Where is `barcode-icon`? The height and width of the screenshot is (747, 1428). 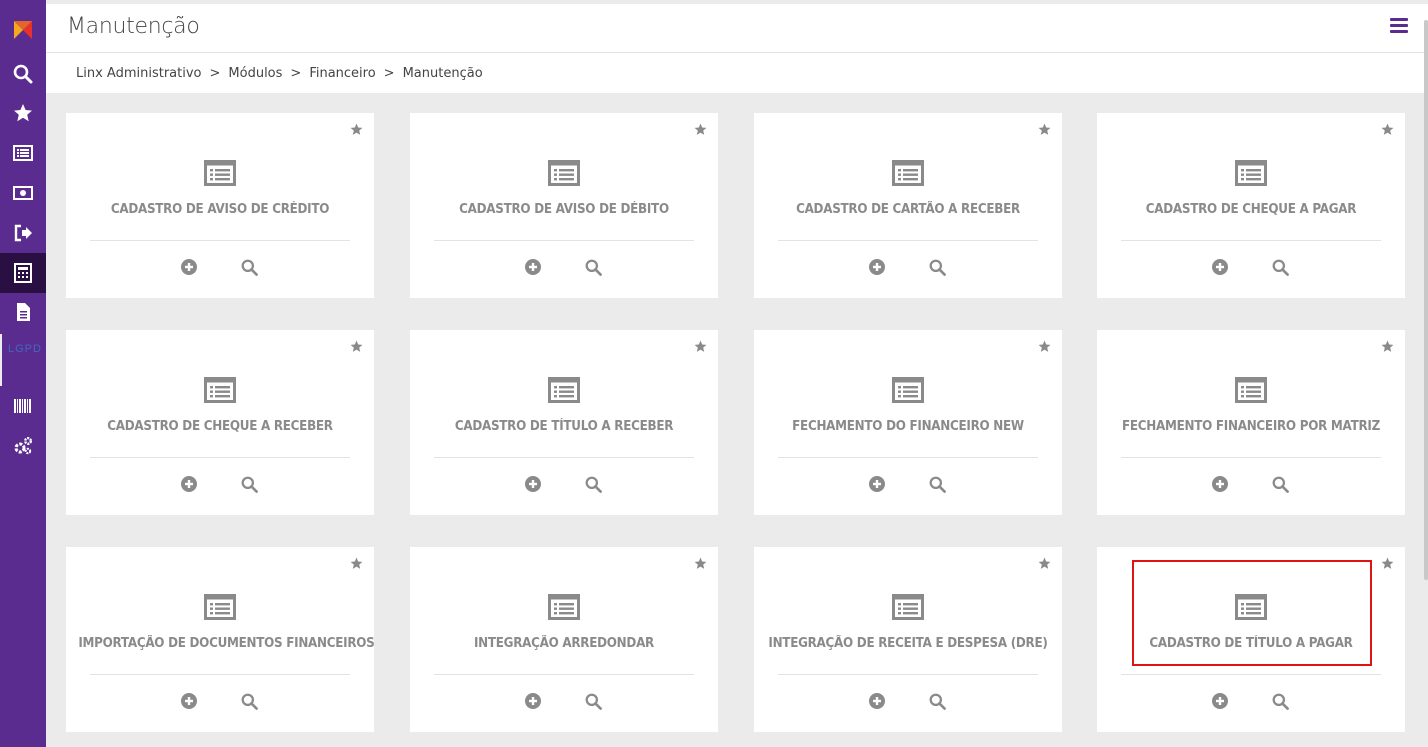
barcode-icon is located at coordinates (23, 406).